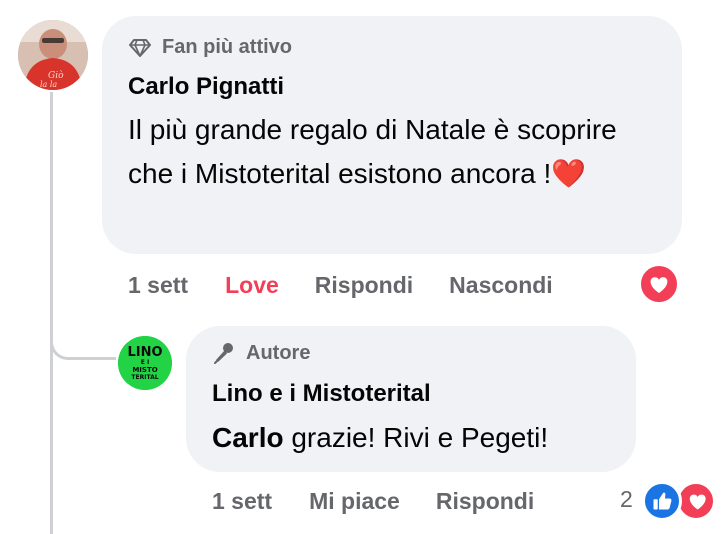  I want to click on page-logo: LINO E I MISTO TERITAL, so click(145, 363).